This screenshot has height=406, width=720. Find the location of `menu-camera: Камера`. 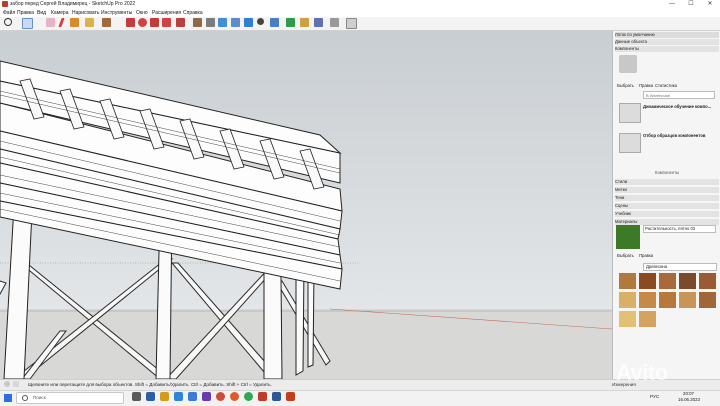

menu-camera: Камера is located at coordinates (59, 13).